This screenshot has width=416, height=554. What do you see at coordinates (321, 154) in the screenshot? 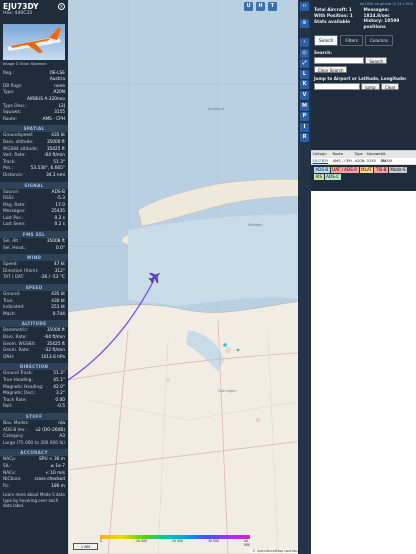
I see `table-header-cell: Callsign` at bounding box center [321, 154].